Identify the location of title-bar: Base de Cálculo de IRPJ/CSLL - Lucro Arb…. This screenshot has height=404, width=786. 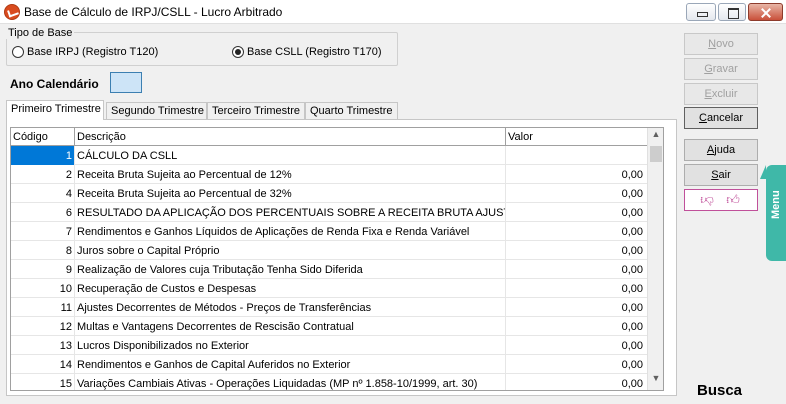
(393, 12).